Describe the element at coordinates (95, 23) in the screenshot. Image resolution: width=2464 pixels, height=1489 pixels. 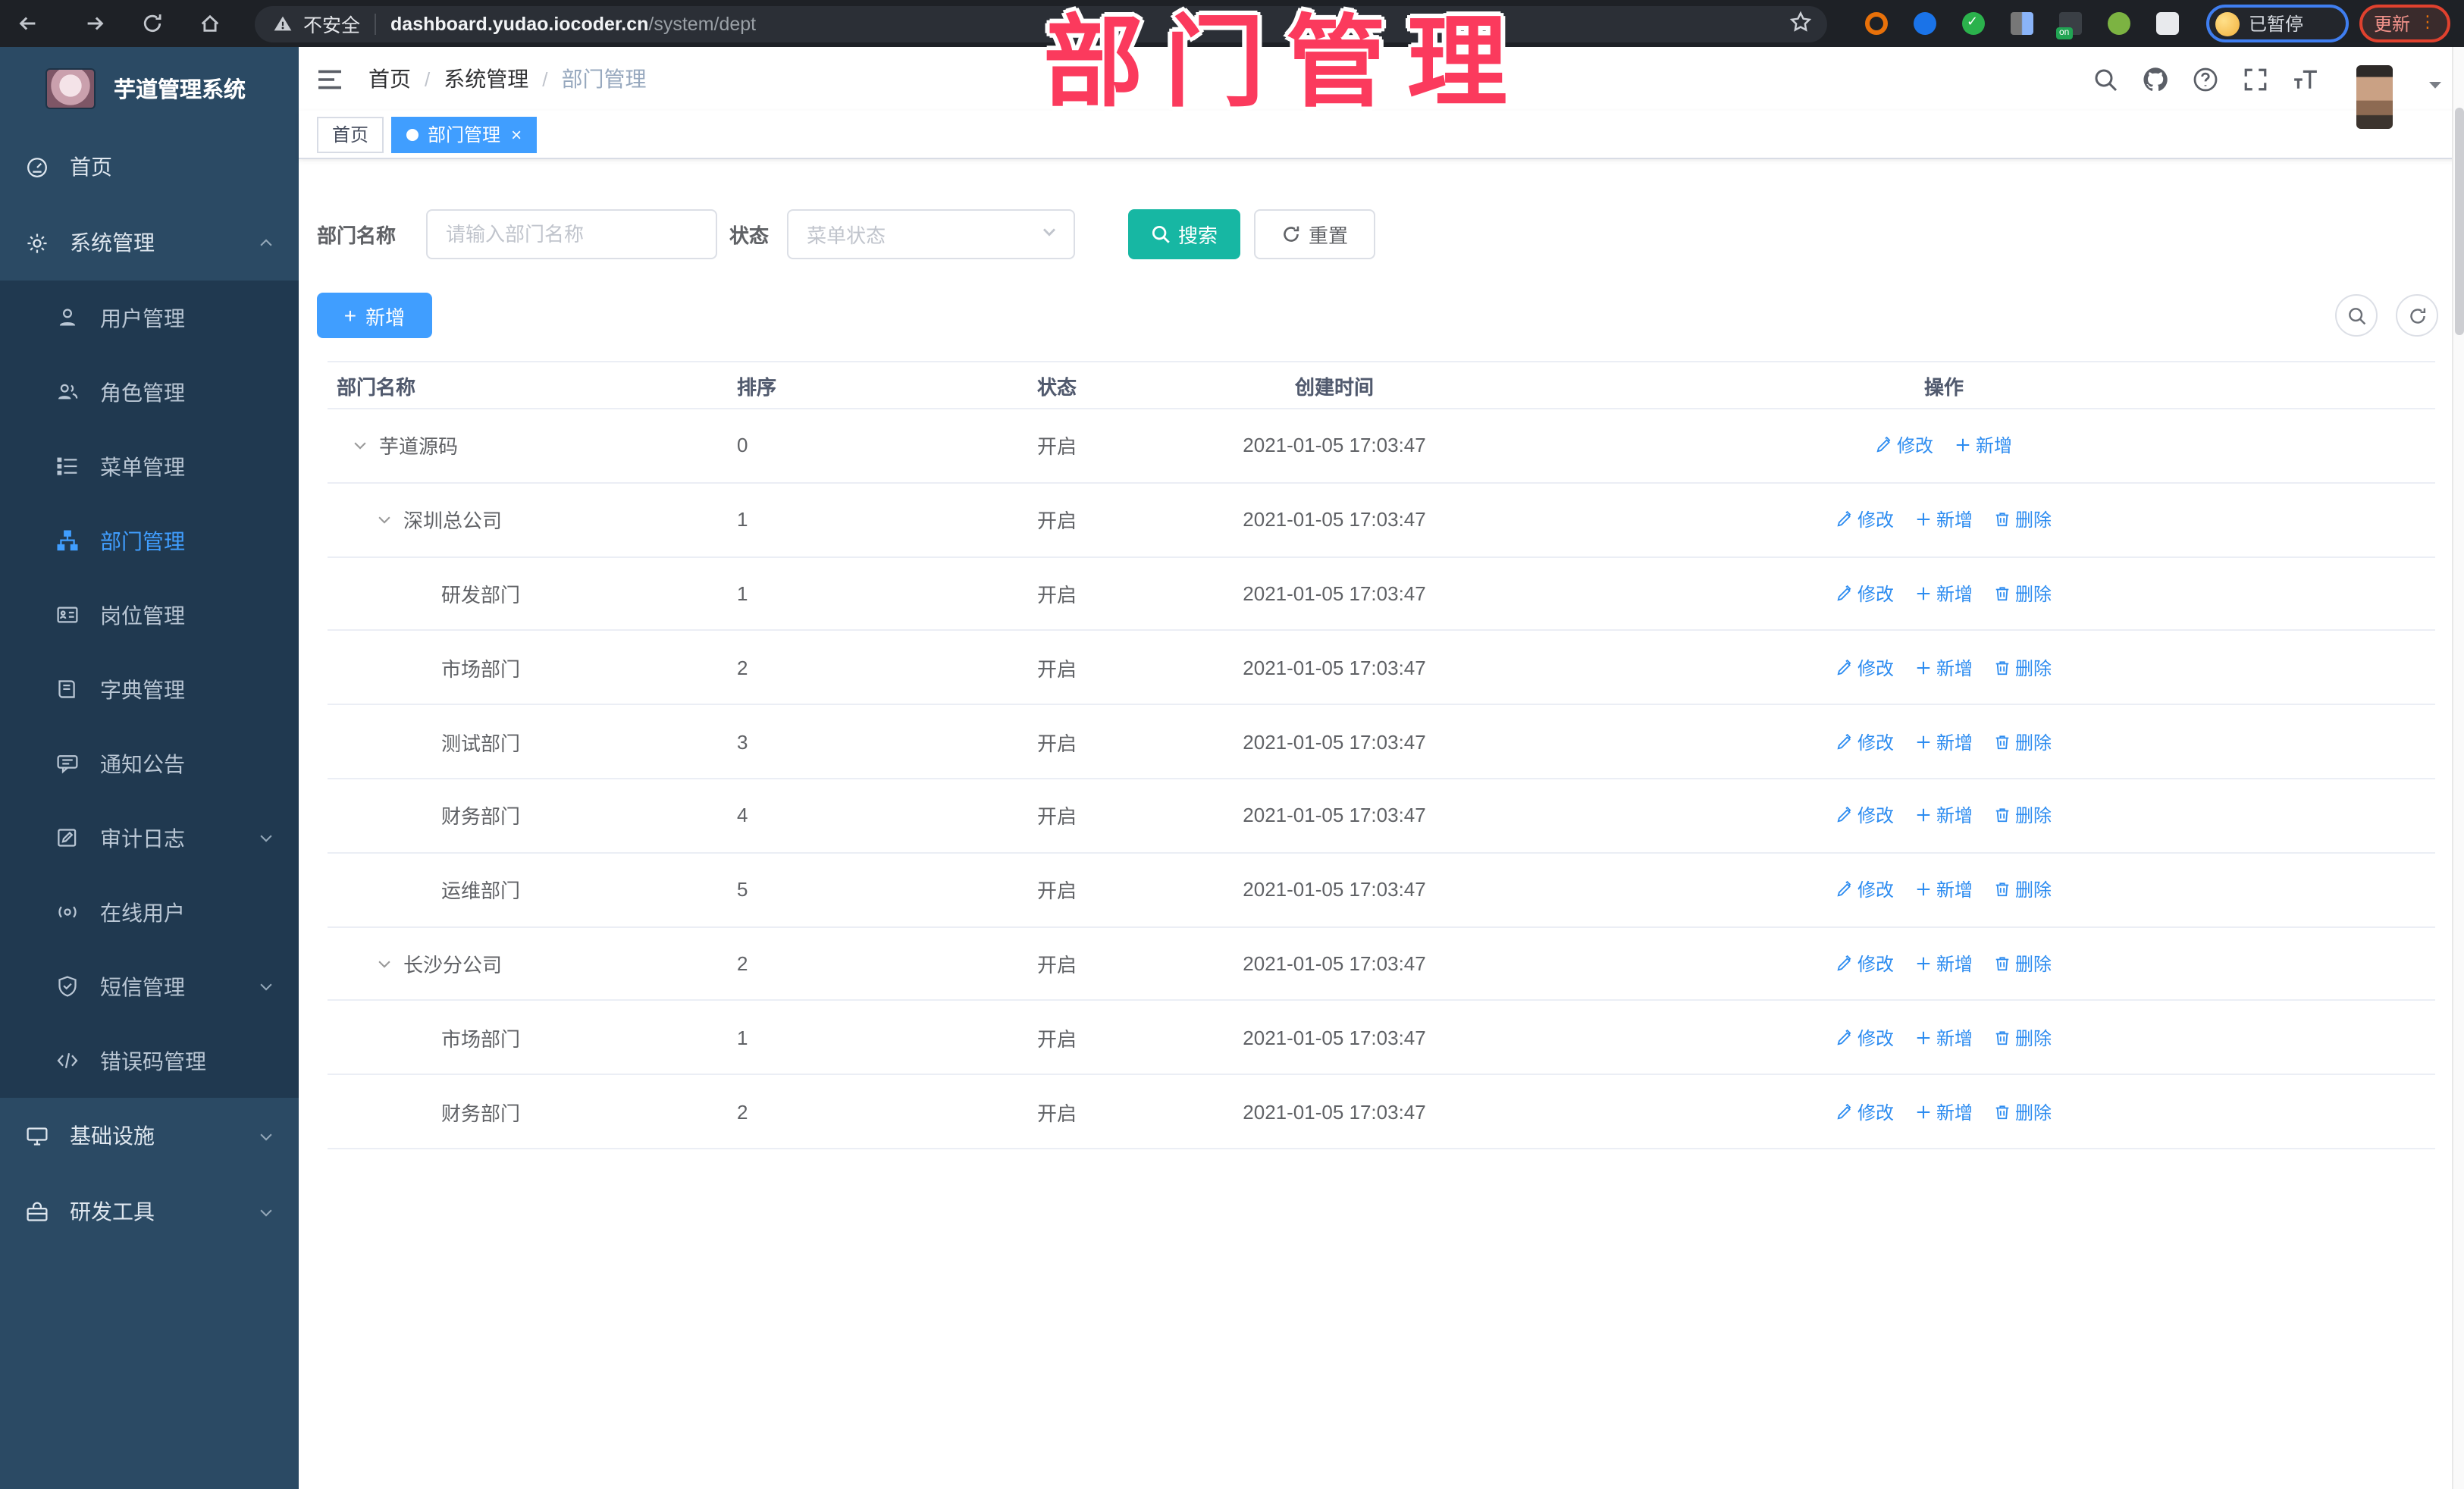
I see `browser-forward-icon` at that location.